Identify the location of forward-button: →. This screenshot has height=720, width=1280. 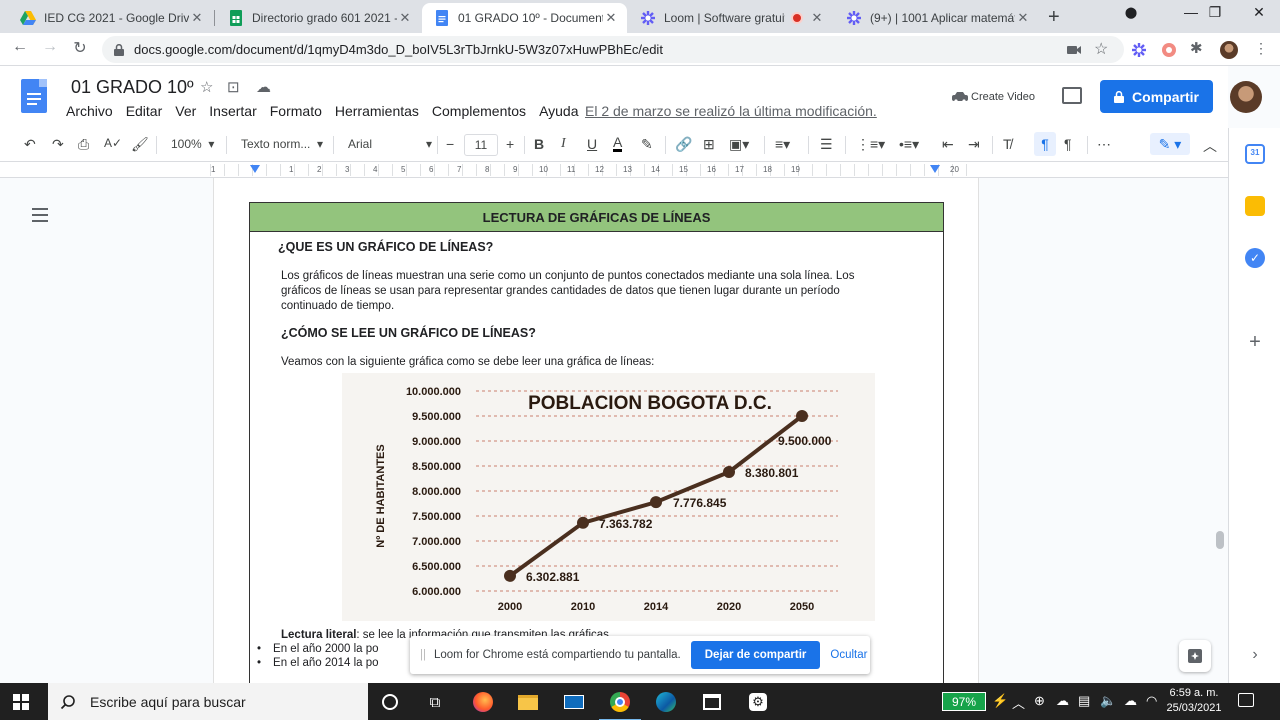
(50, 47).